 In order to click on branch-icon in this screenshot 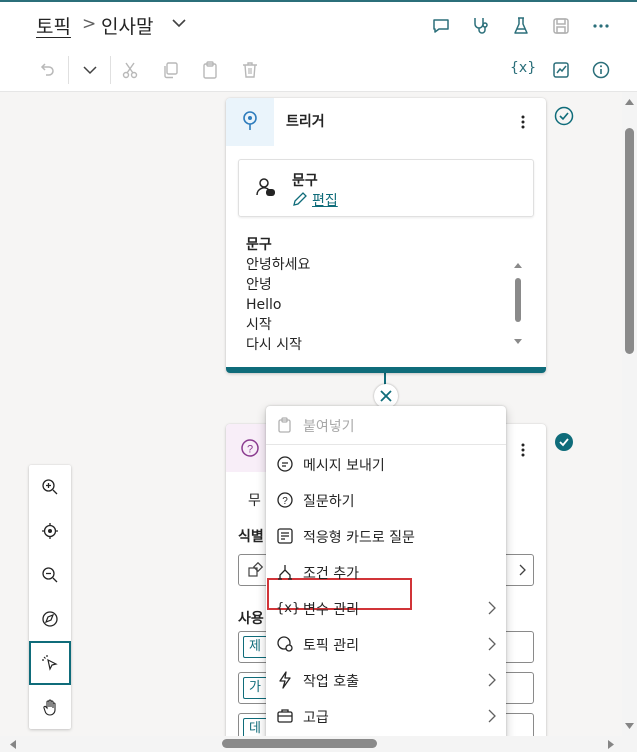, I will do `click(285, 572)`.